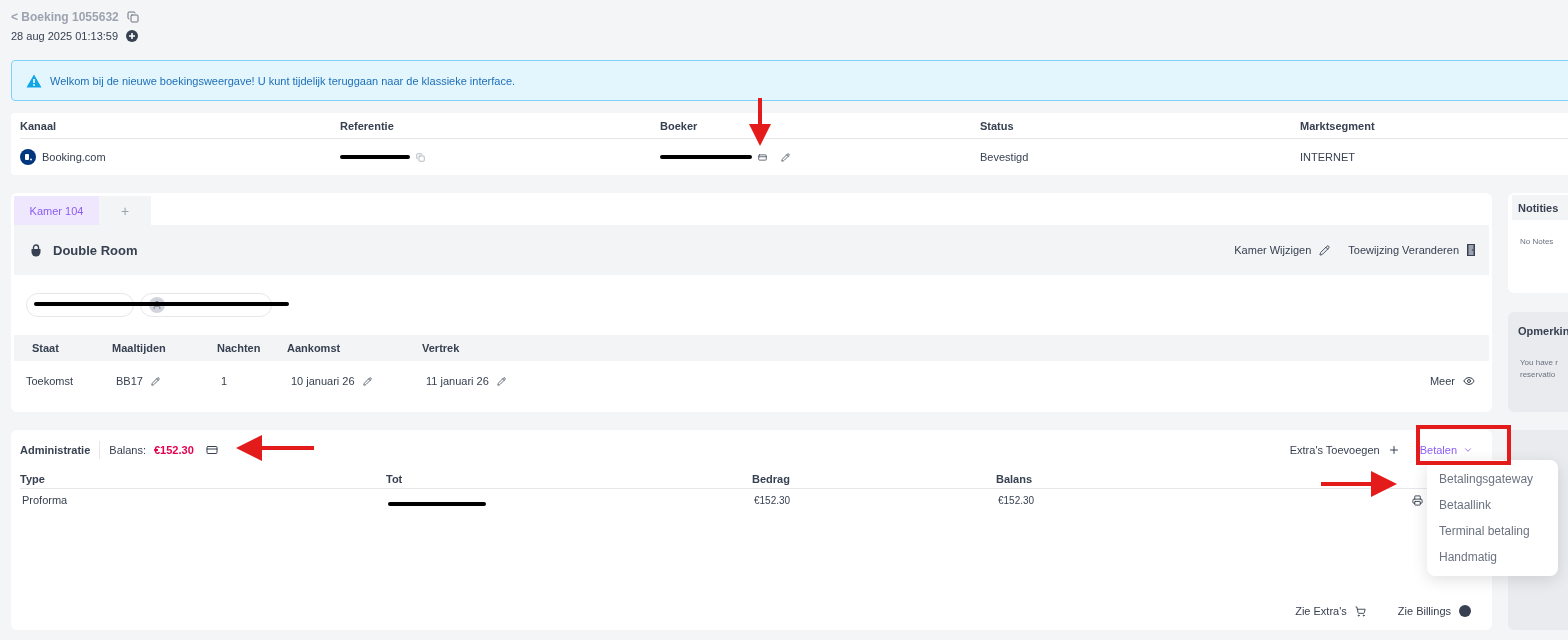 The width and height of the screenshot is (1568, 640). What do you see at coordinates (56, 210) in the screenshot?
I see `room-tab: Kamer 104` at bounding box center [56, 210].